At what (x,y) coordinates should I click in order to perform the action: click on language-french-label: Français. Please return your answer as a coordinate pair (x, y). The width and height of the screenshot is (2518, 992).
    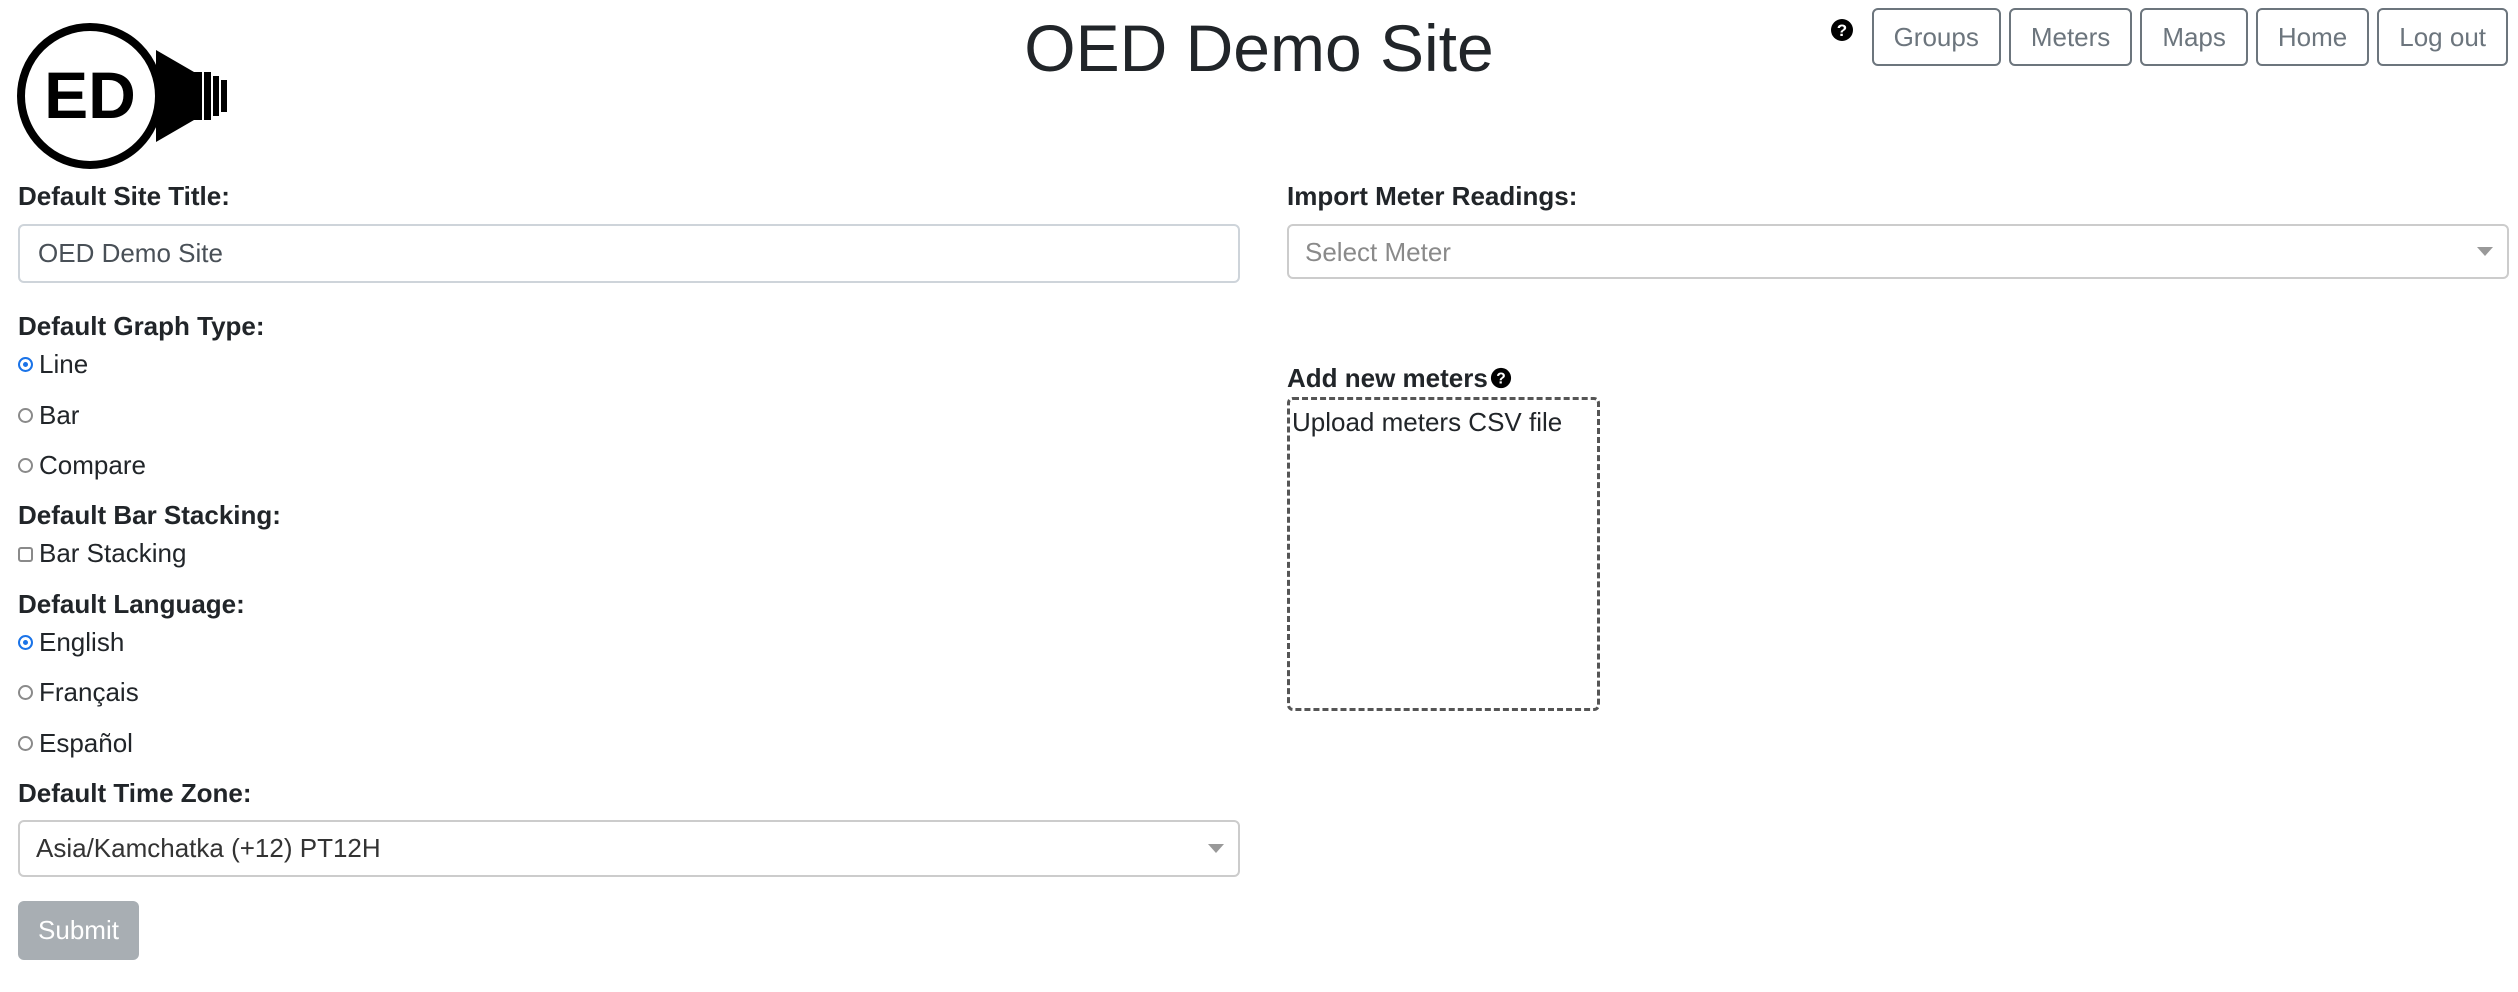
    Looking at the image, I should click on (89, 692).